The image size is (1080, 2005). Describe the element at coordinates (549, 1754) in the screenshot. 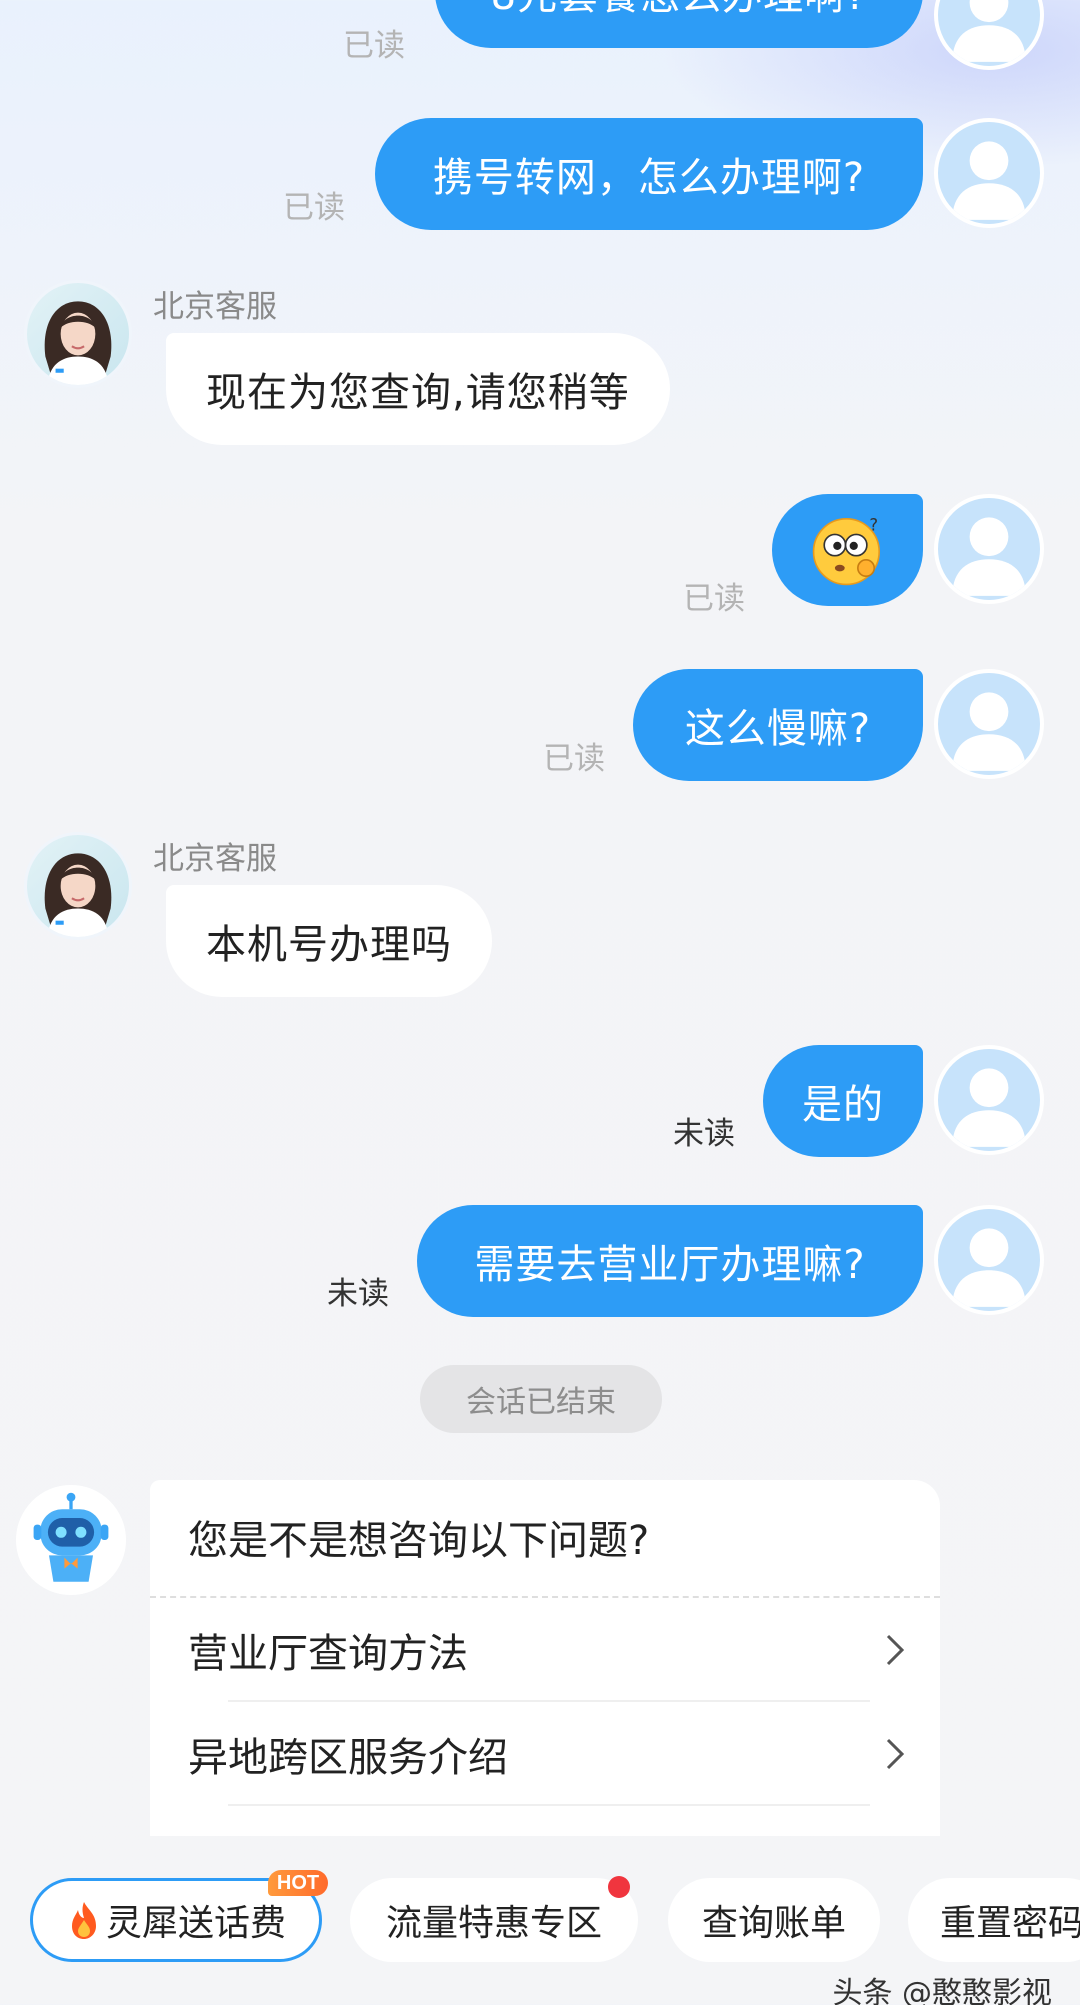

I see `faq-item: 异地跨区服务介绍` at that location.